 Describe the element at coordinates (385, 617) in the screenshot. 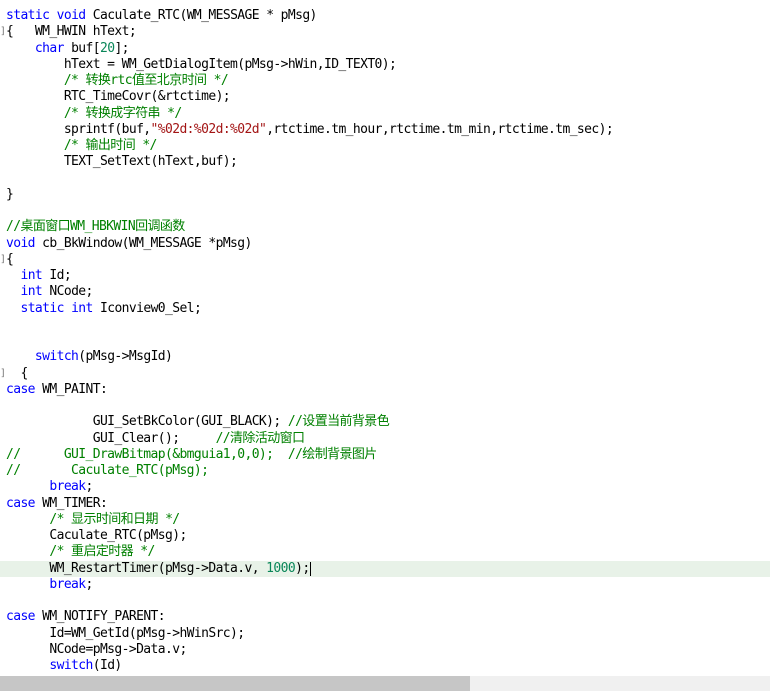

I see `code-line: case WM_NOTIFY_PARENT:` at that location.